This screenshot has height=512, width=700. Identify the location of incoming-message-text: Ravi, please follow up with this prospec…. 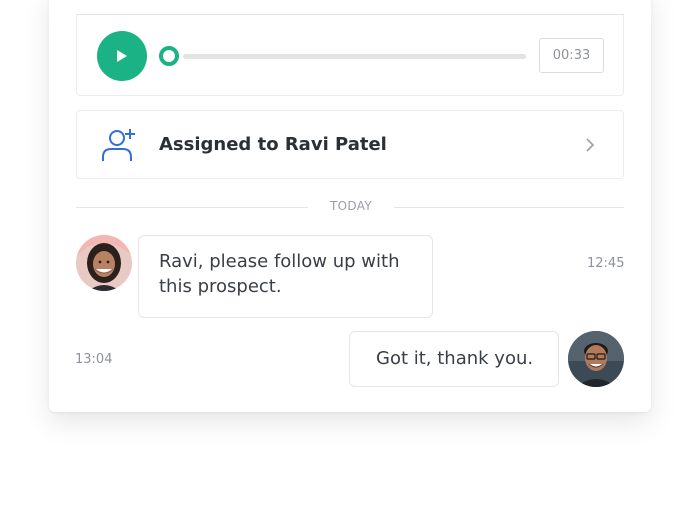
(279, 274).